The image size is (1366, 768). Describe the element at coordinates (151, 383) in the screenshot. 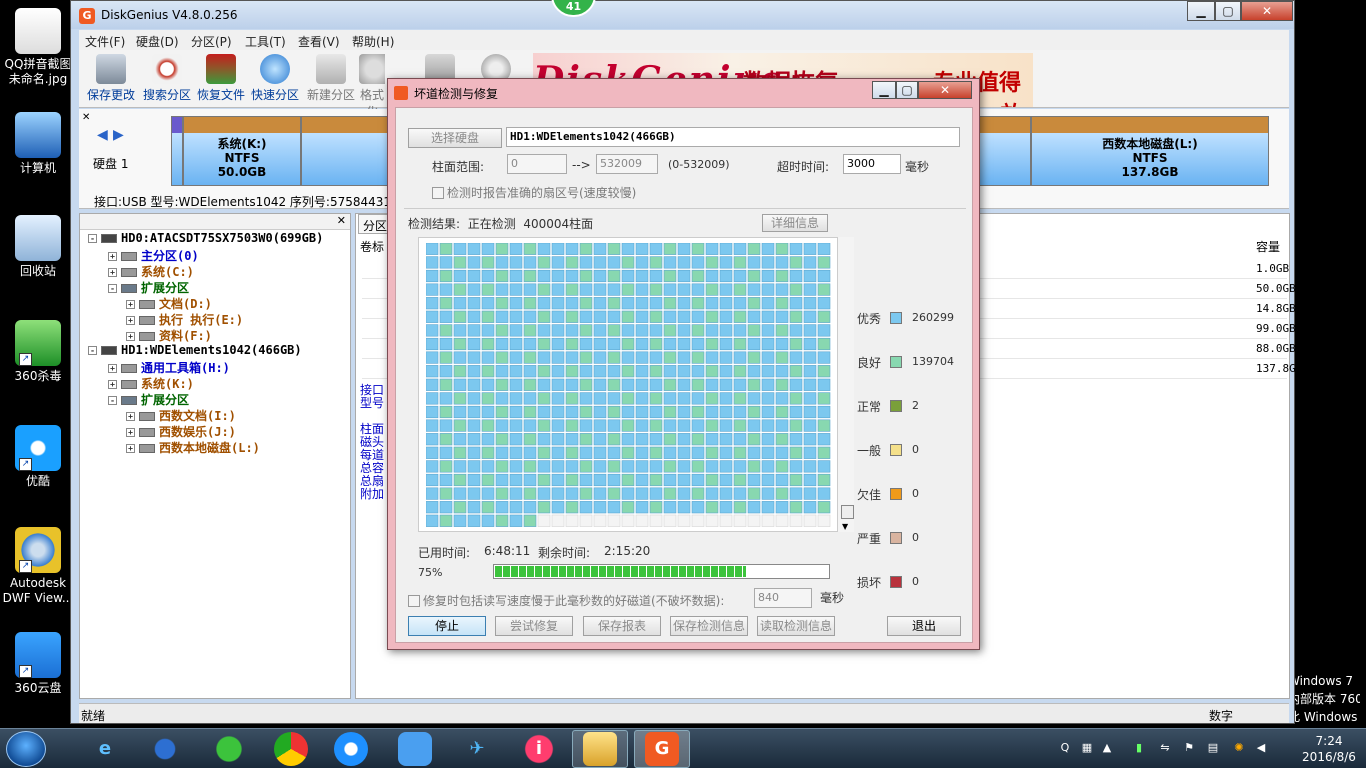

I see `tree-node: + 系统(K:)` at that location.